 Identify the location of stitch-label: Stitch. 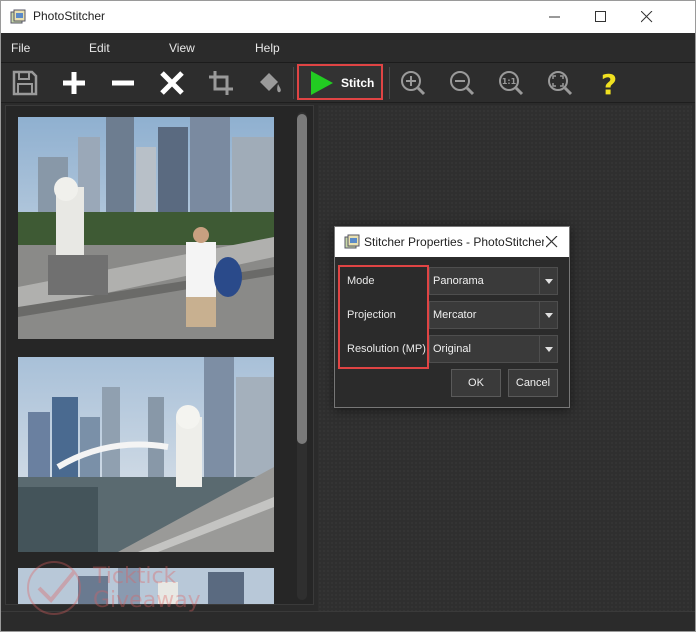
(358, 83).